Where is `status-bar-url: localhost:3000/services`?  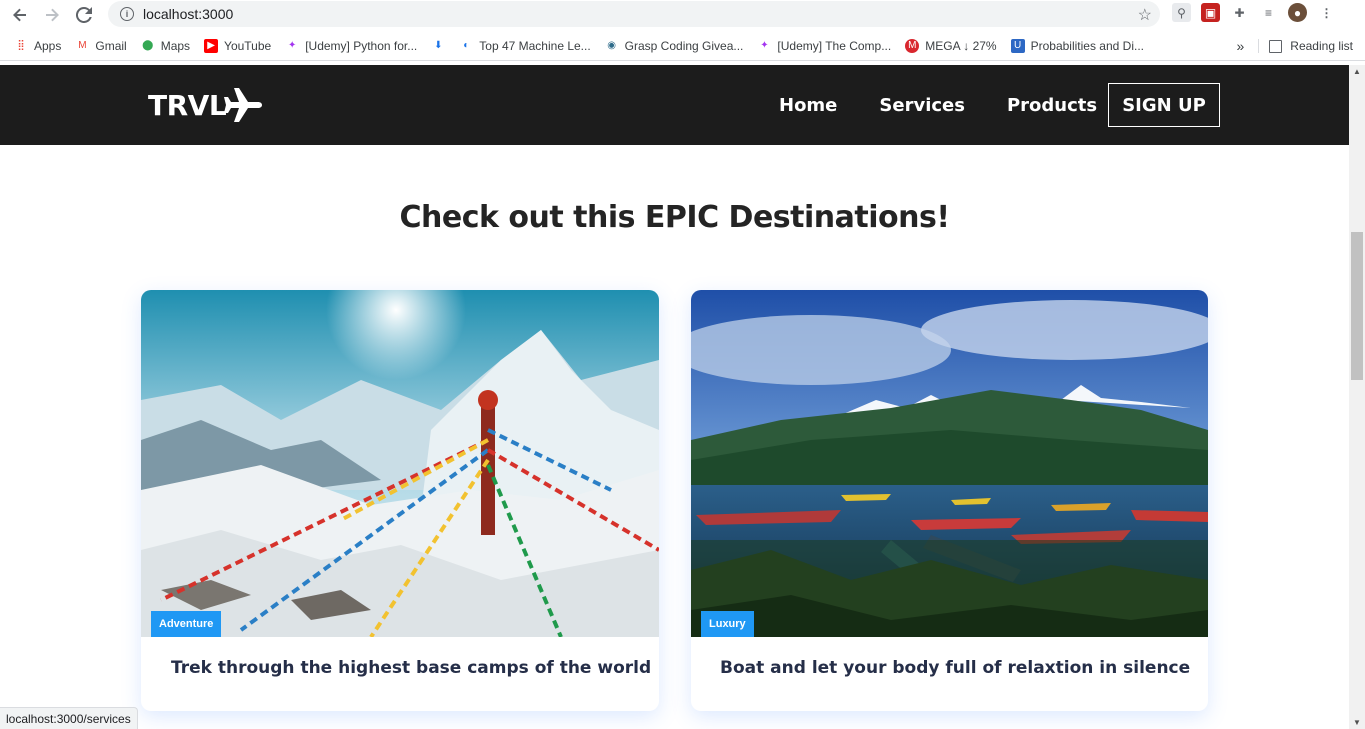
status-bar-url: localhost:3000/services is located at coordinates (69, 718).